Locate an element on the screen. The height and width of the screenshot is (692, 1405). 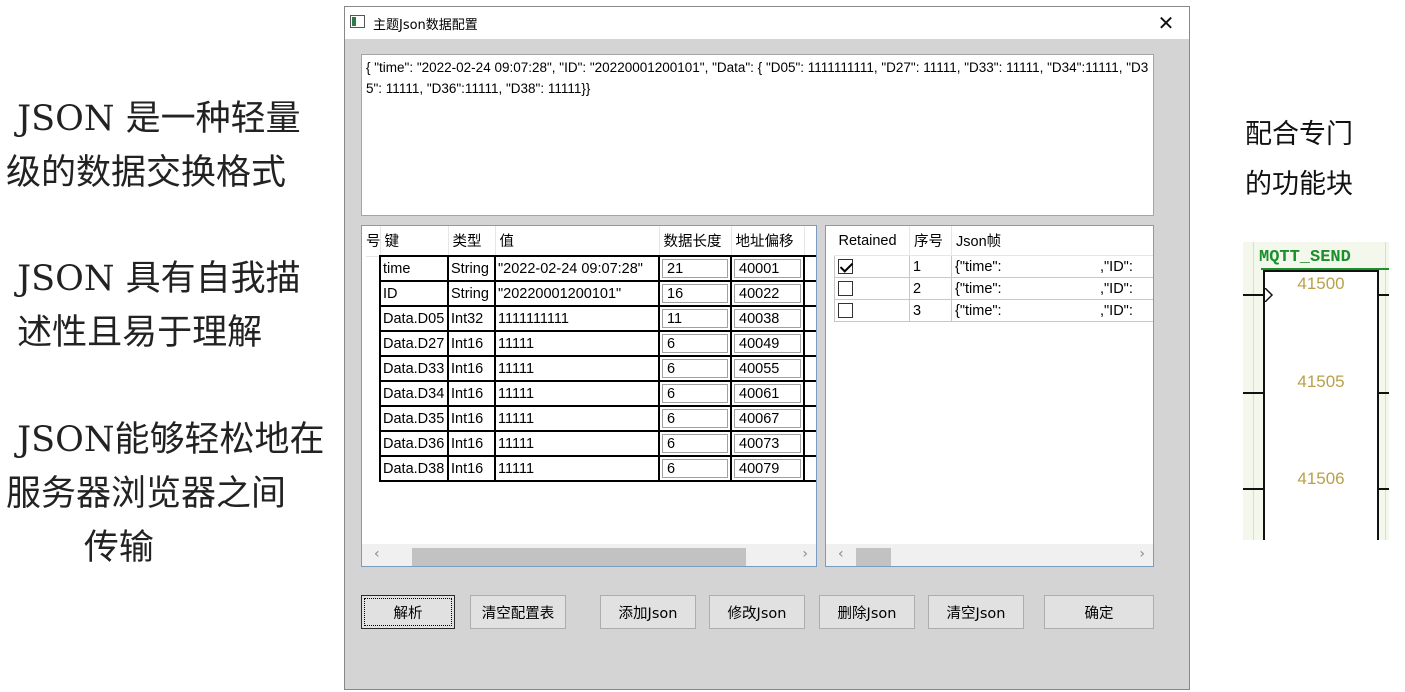
table-row: Data.D05 Int32 1111111111 11 40038 is located at coordinates (591, 318).